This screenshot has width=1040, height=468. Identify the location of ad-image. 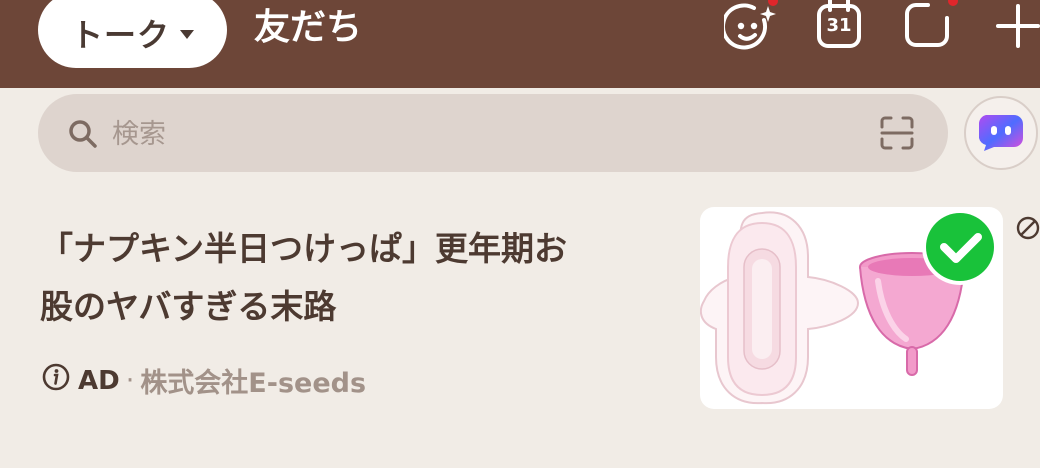
(851, 308).